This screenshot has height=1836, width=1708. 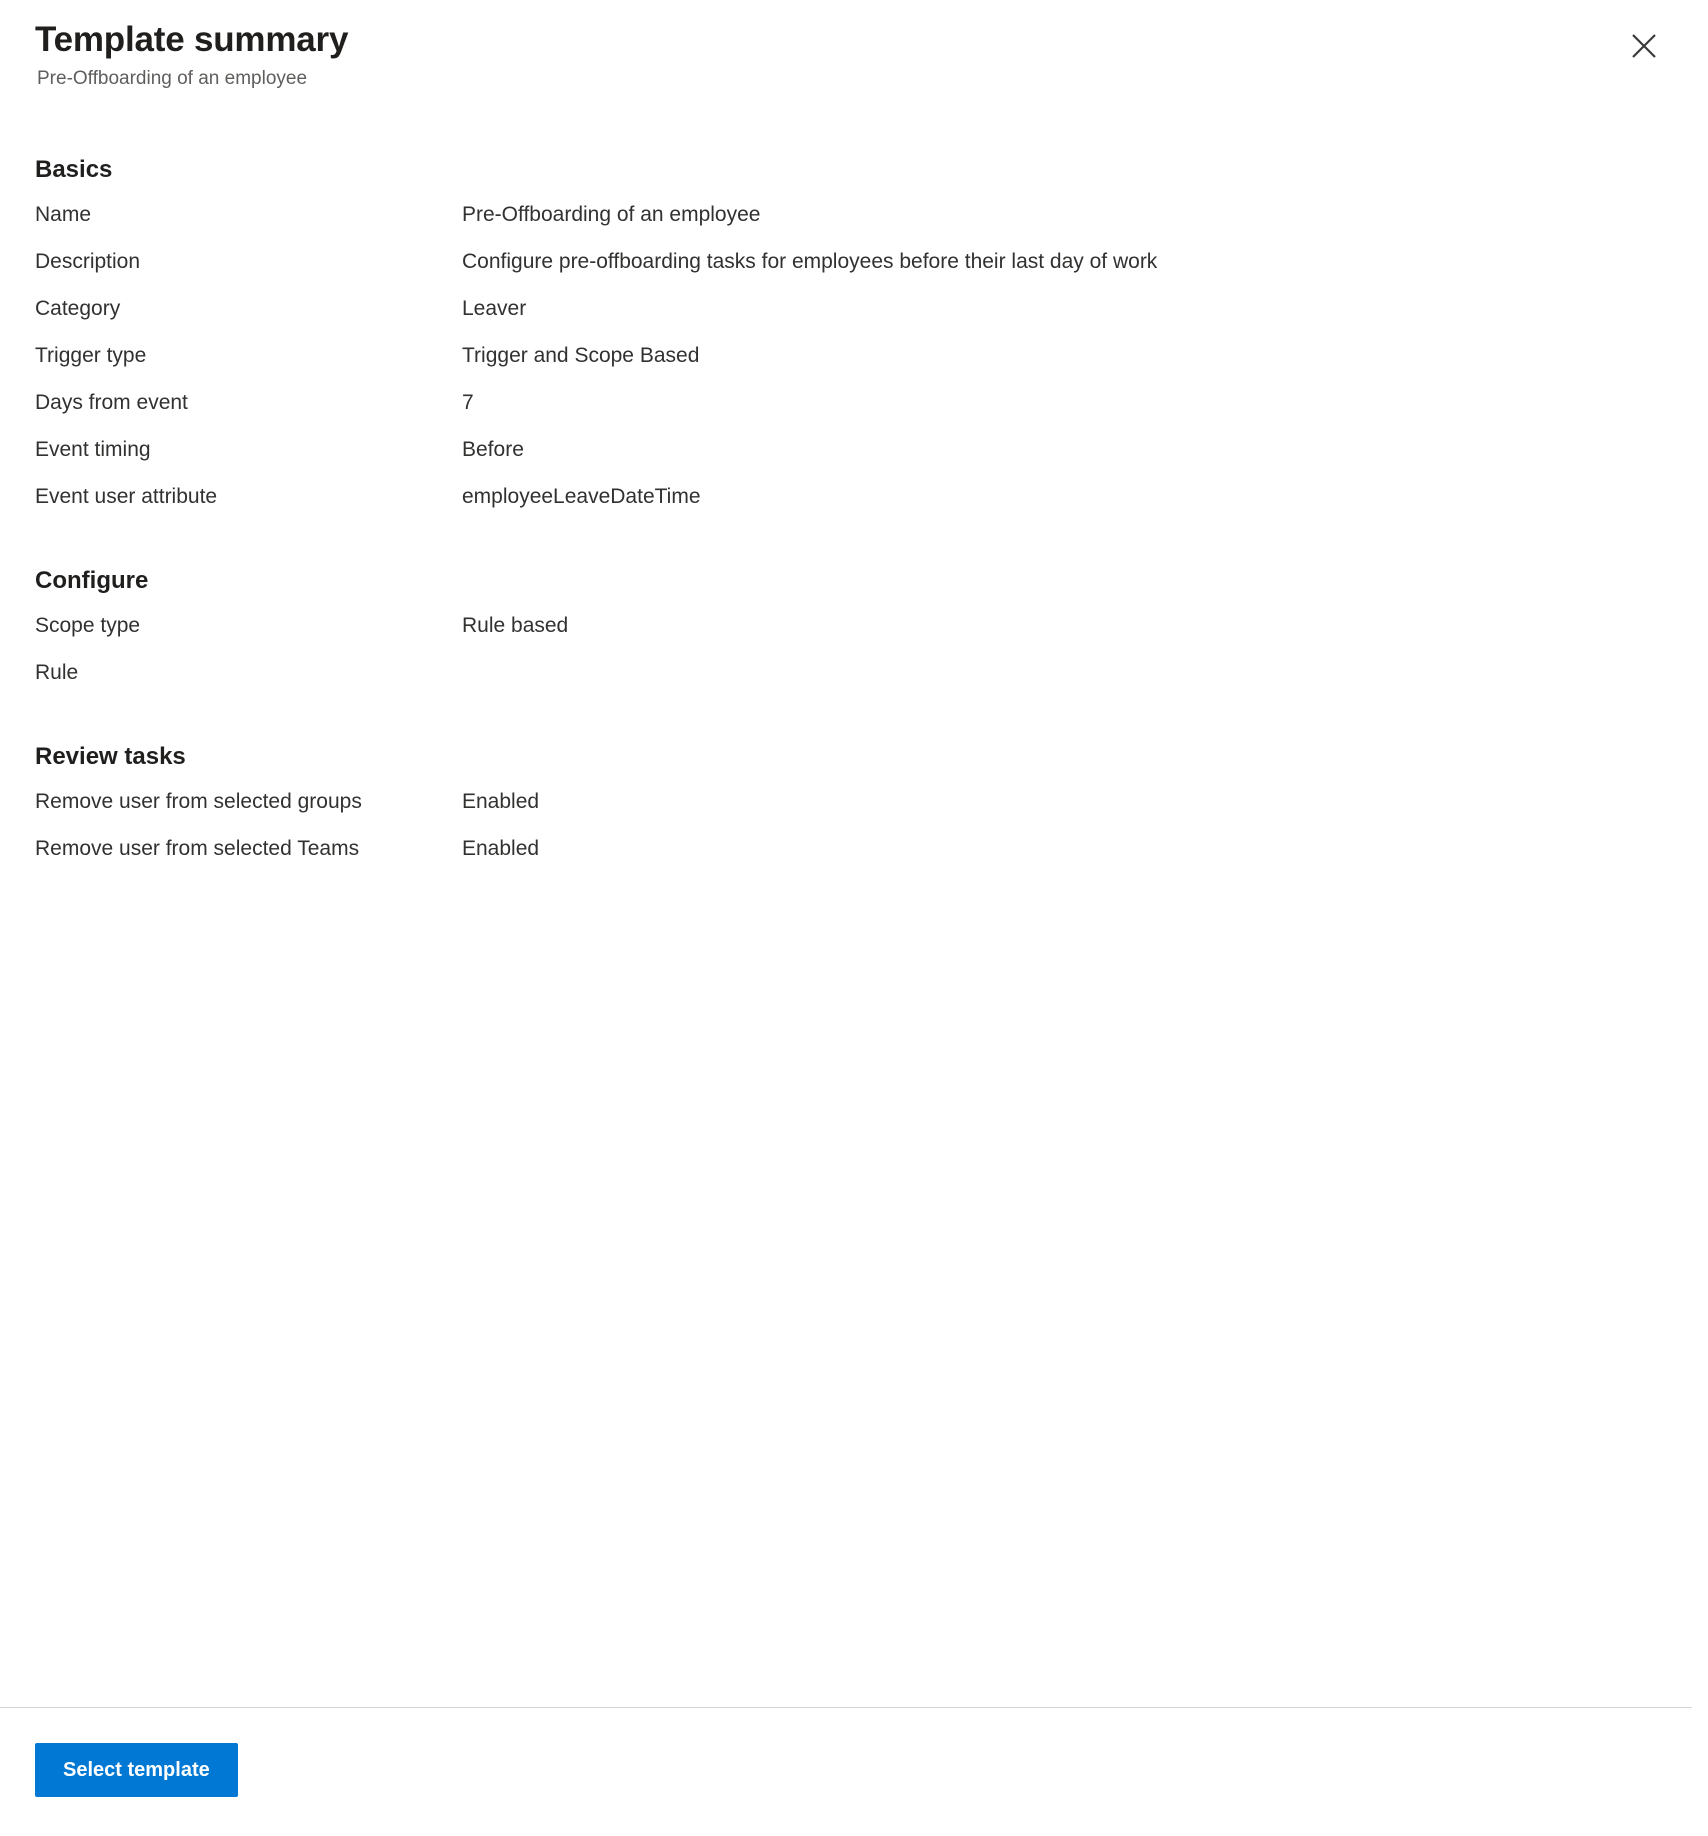 What do you see at coordinates (197, 848) in the screenshot?
I see `row-label: Remove user from selected Teams` at bounding box center [197, 848].